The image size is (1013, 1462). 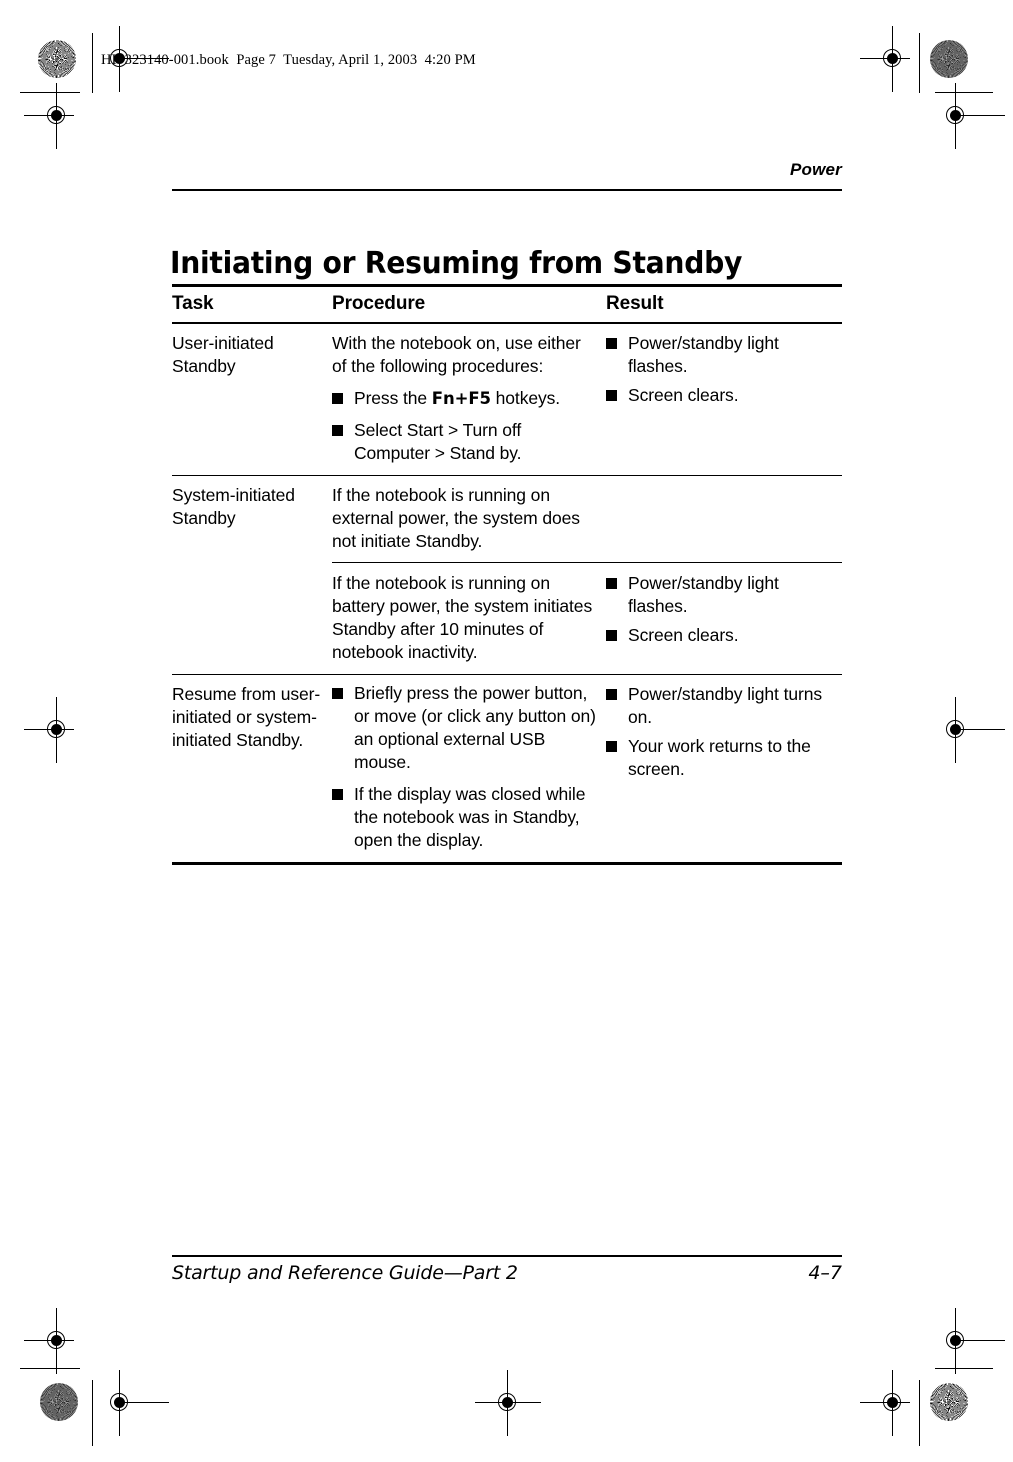 What do you see at coordinates (223, 354) in the screenshot?
I see `task-text: User-initiated Standby` at bounding box center [223, 354].